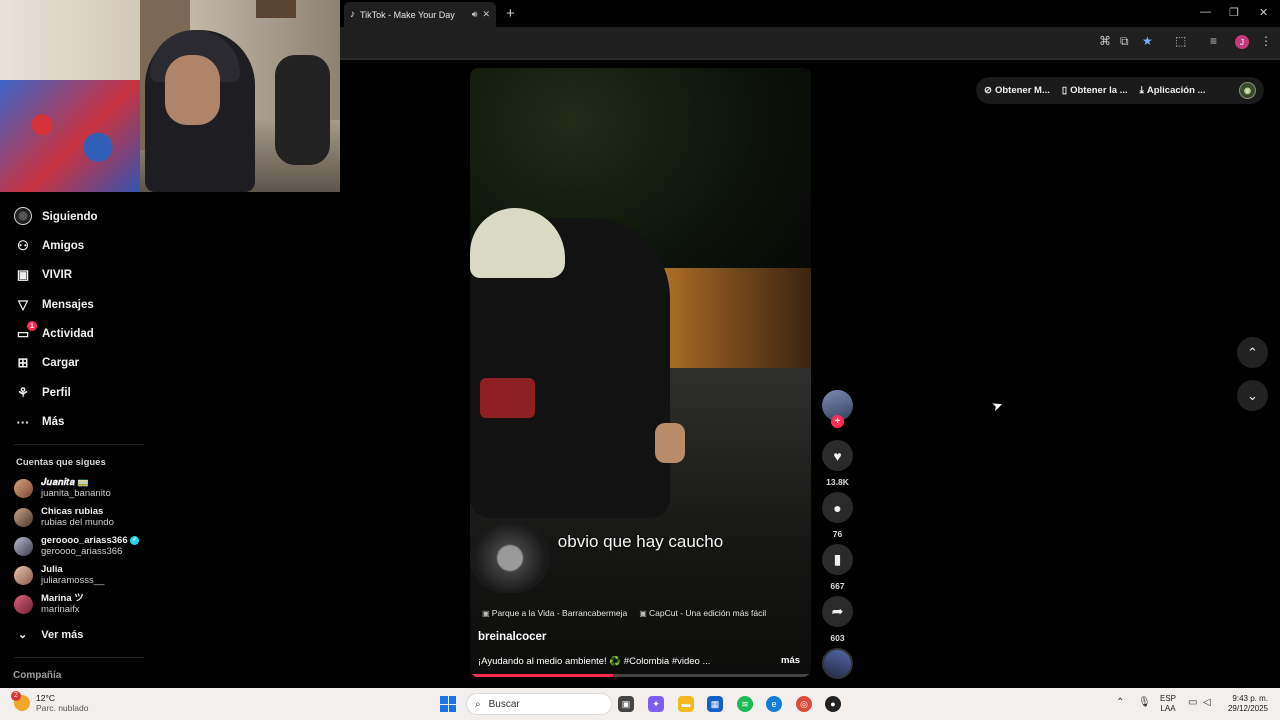 This screenshot has height=720, width=1280. I want to click on verified-badge-icon: ✓, so click(135, 540).